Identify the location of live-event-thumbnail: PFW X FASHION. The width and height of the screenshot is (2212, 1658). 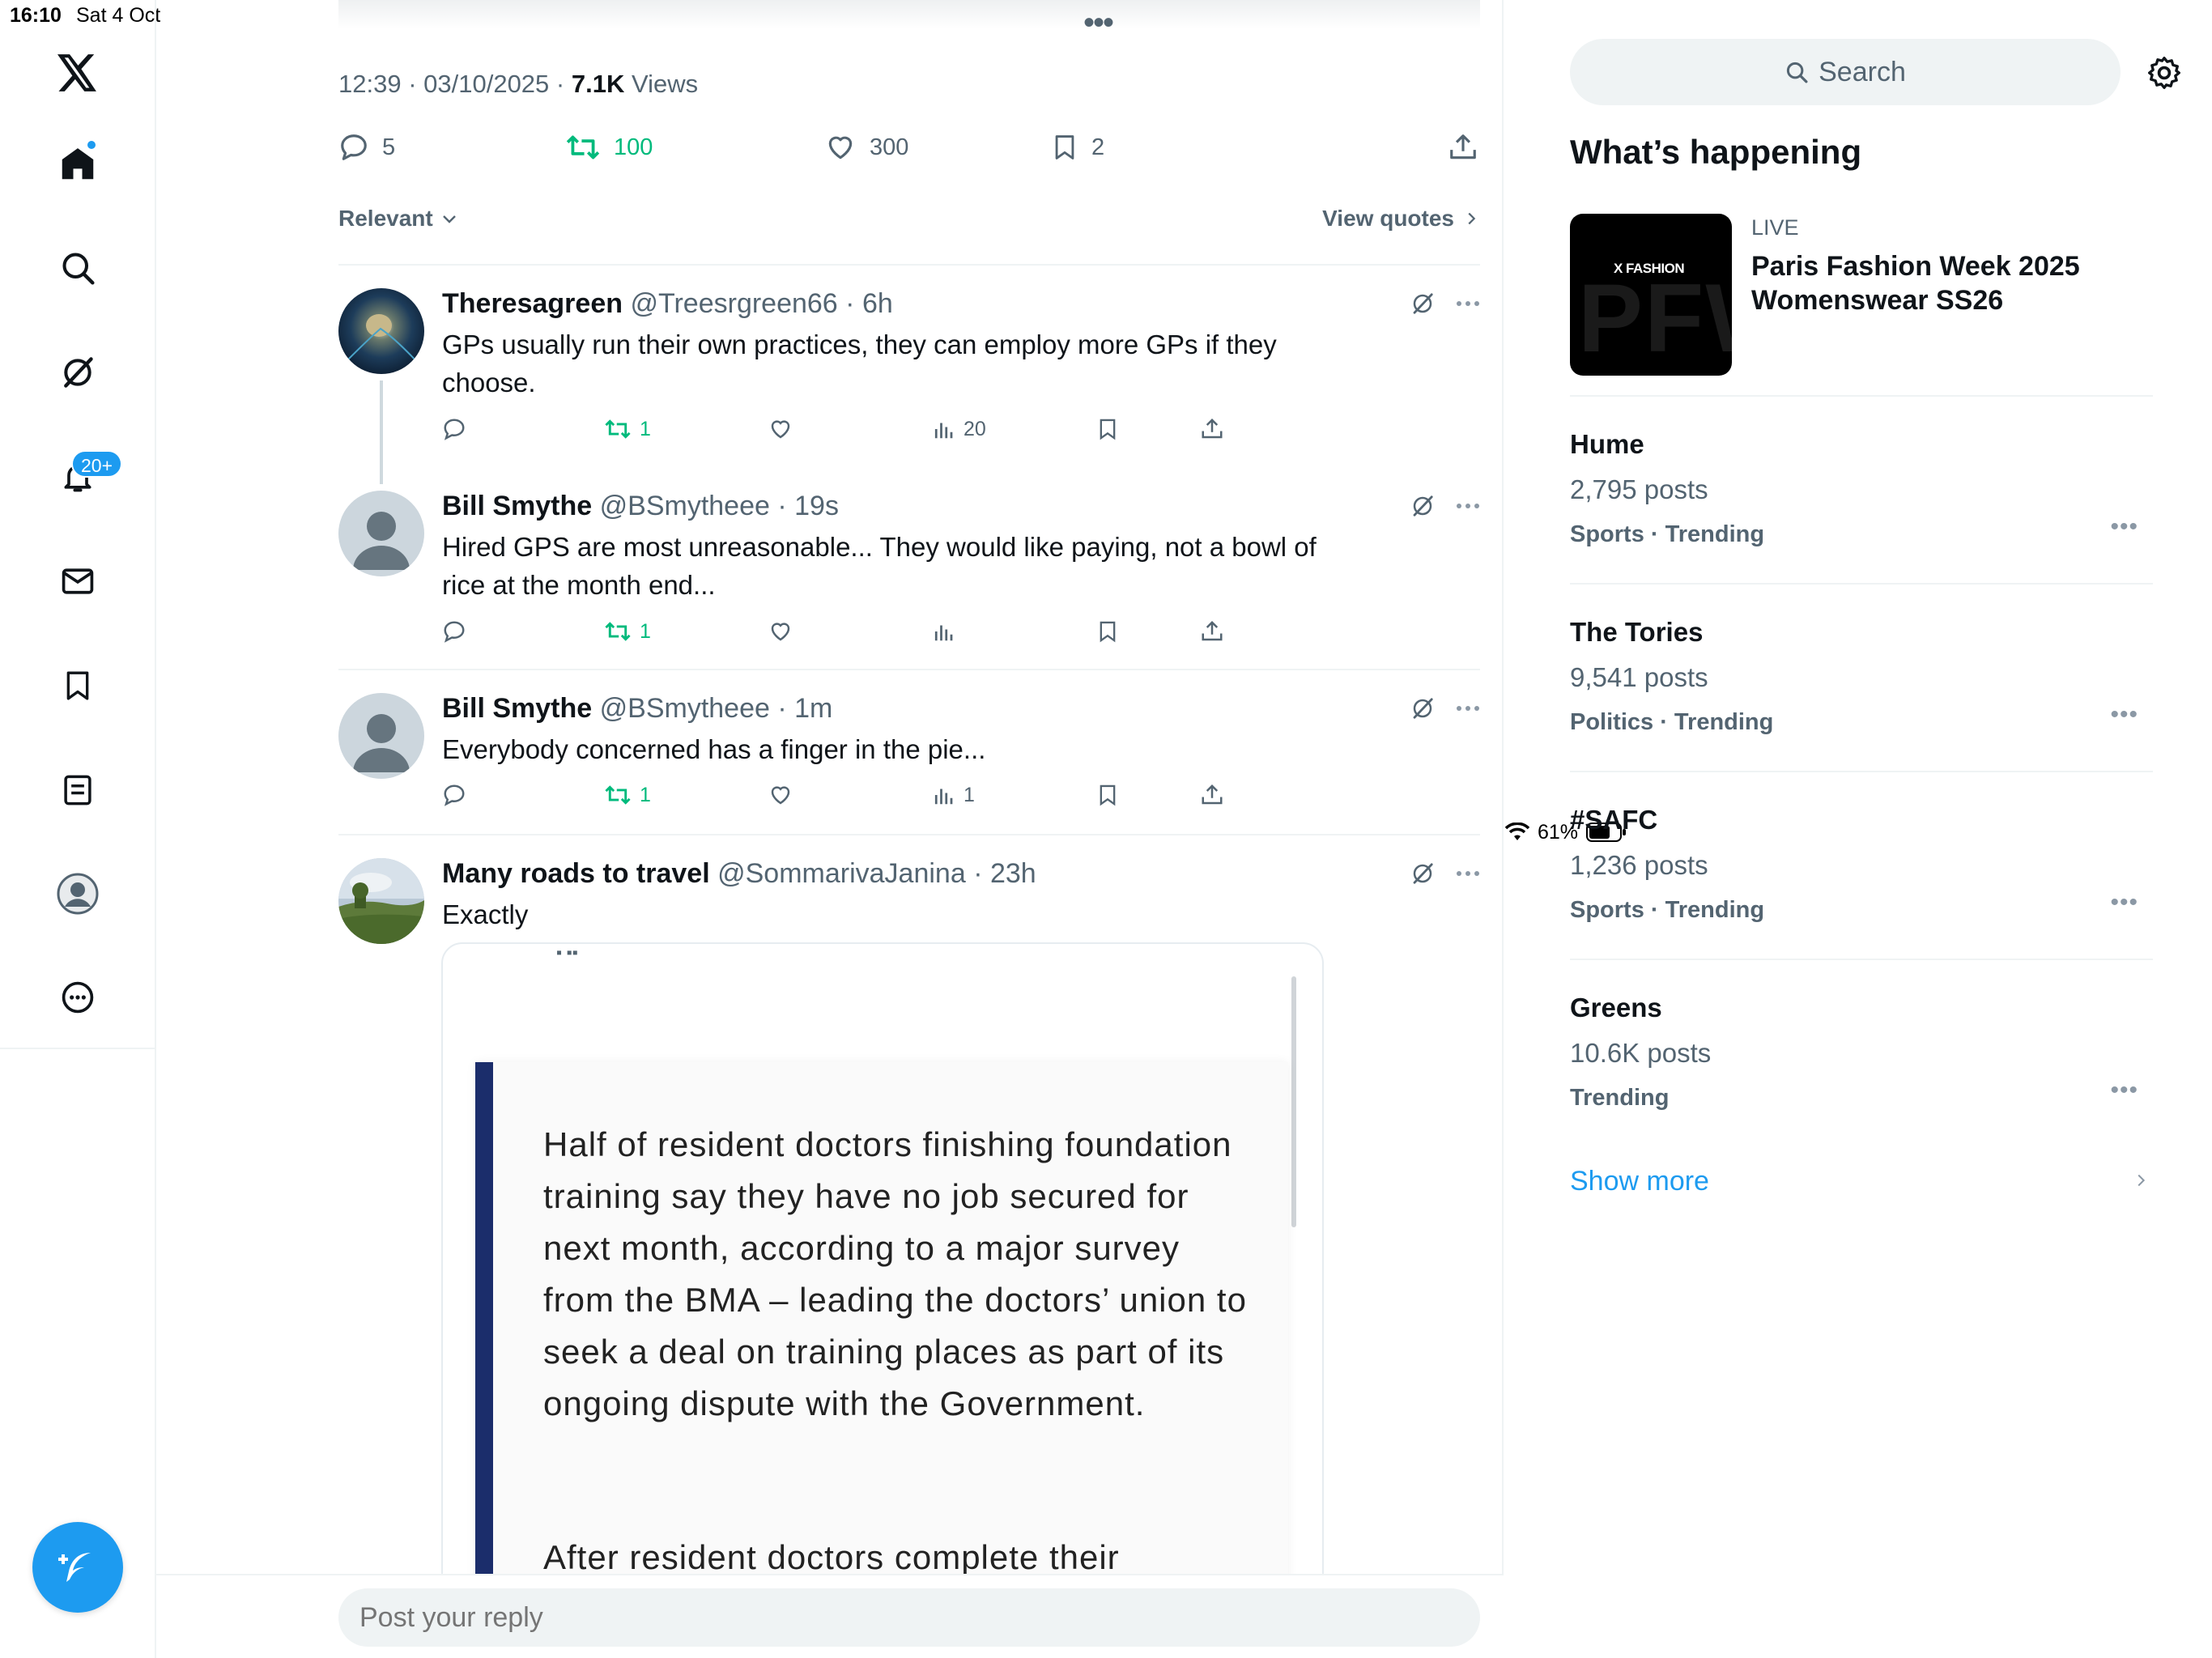
(1651, 295).